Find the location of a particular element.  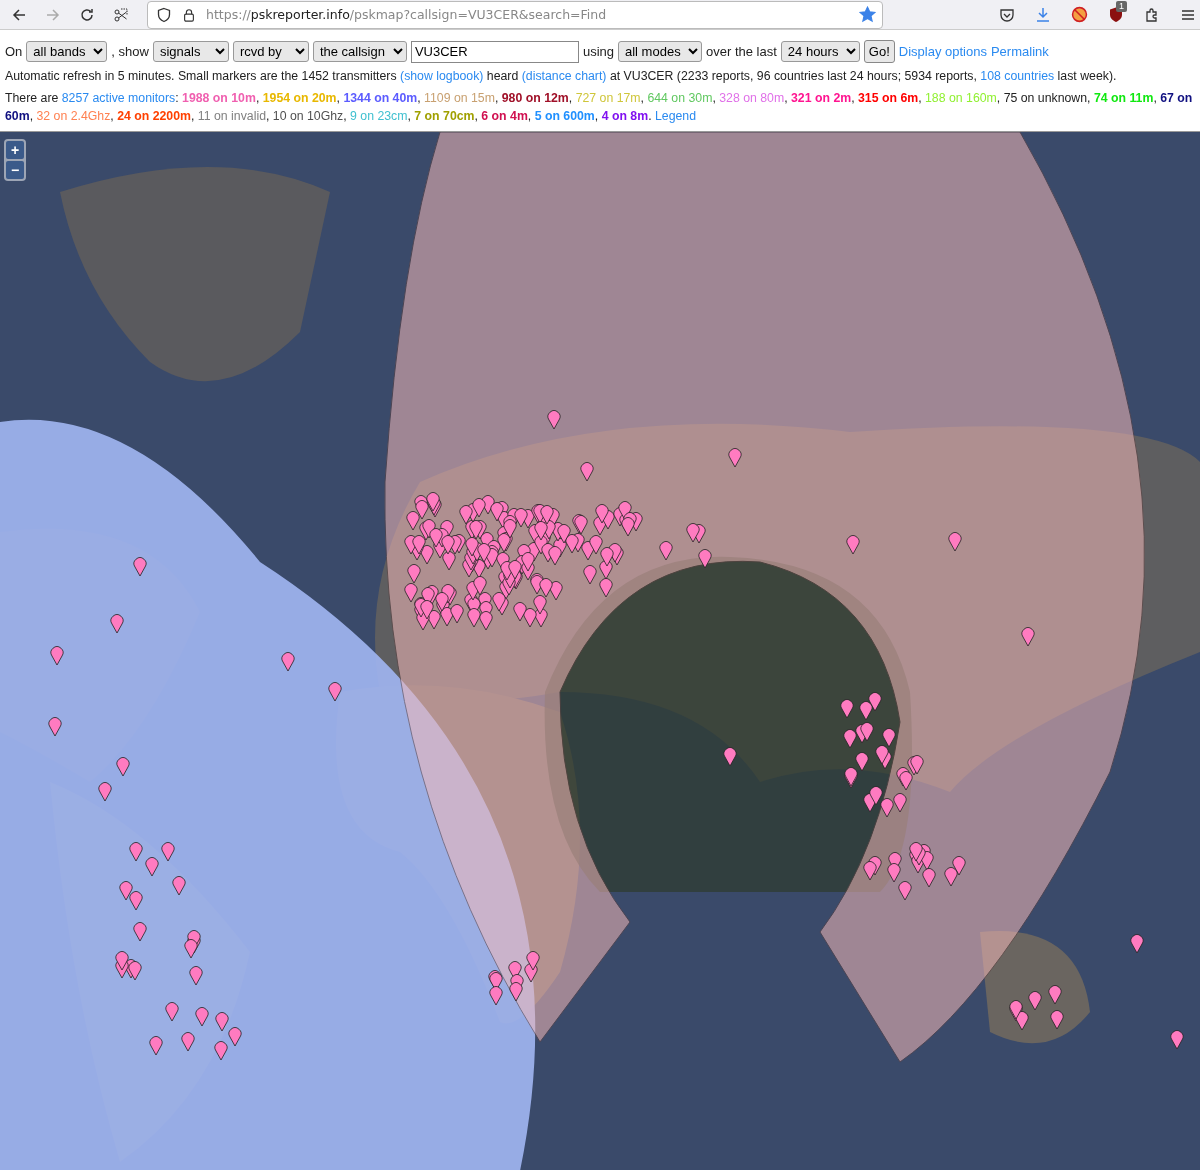

zoom-in-button: + is located at coordinates (15, 150).